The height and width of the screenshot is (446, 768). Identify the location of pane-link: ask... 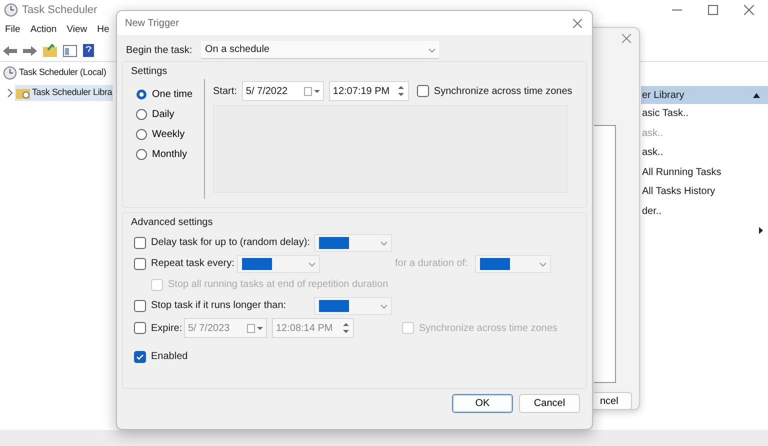
(704, 152).